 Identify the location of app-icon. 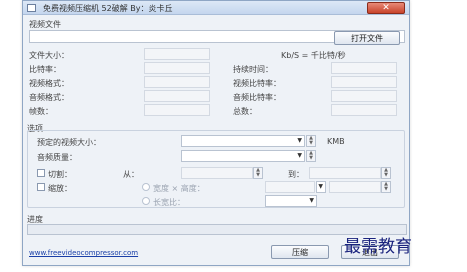
(31, 8).